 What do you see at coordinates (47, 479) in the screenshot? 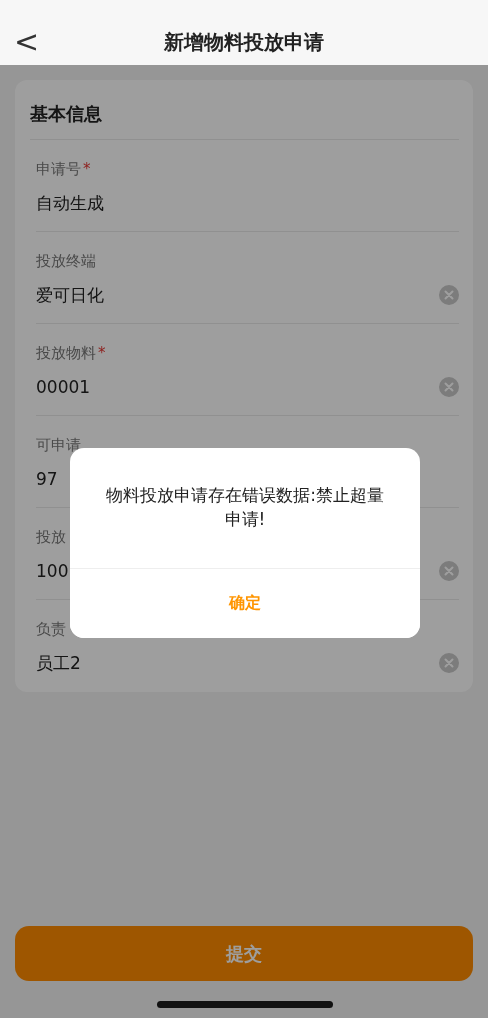
I see `field-value: 97` at bounding box center [47, 479].